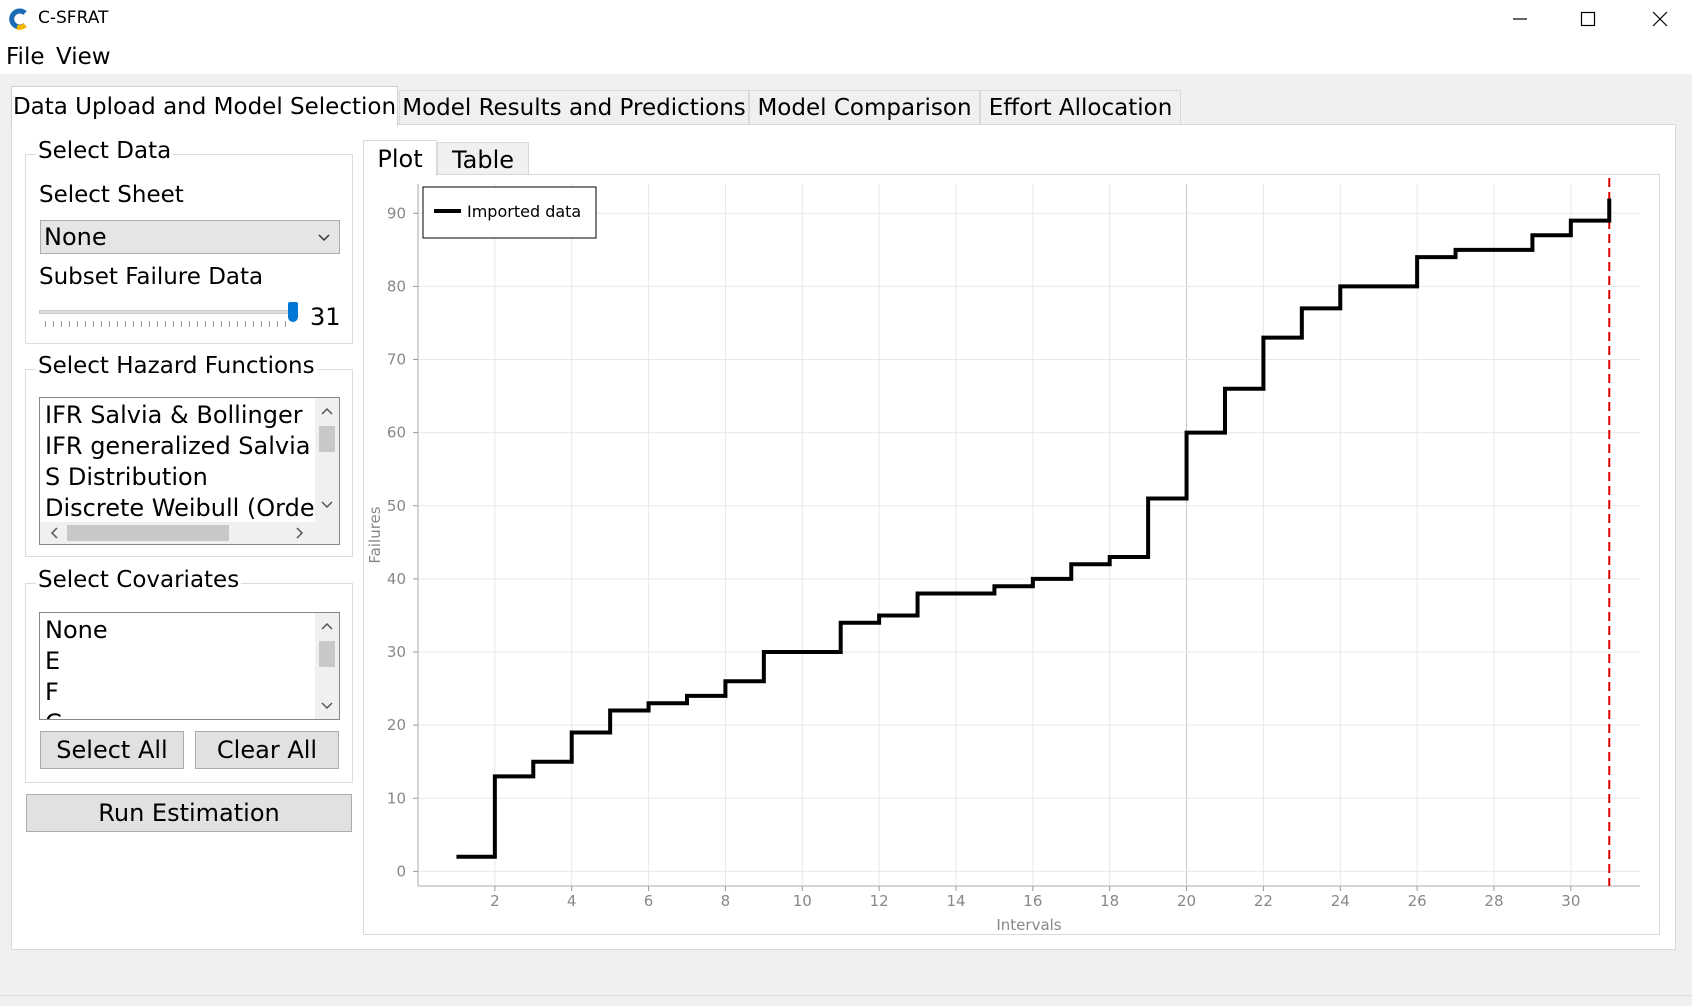 The height and width of the screenshot is (1006, 1692). I want to click on x-tick-label: 30, so click(1570, 901).